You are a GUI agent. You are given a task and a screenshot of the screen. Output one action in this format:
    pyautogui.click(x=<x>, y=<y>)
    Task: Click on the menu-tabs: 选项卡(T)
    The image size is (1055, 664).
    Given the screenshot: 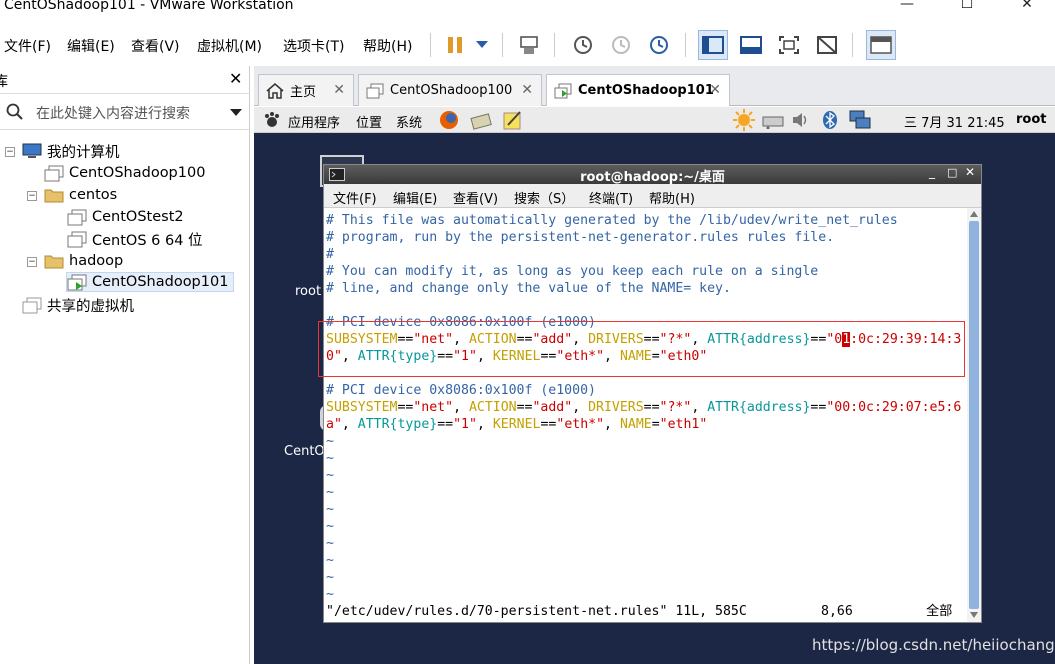 What is the action you would take?
    pyautogui.click(x=313, y=46)
    